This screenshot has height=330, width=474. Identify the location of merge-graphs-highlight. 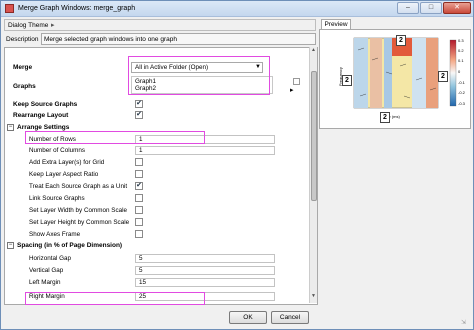
(199, 75).